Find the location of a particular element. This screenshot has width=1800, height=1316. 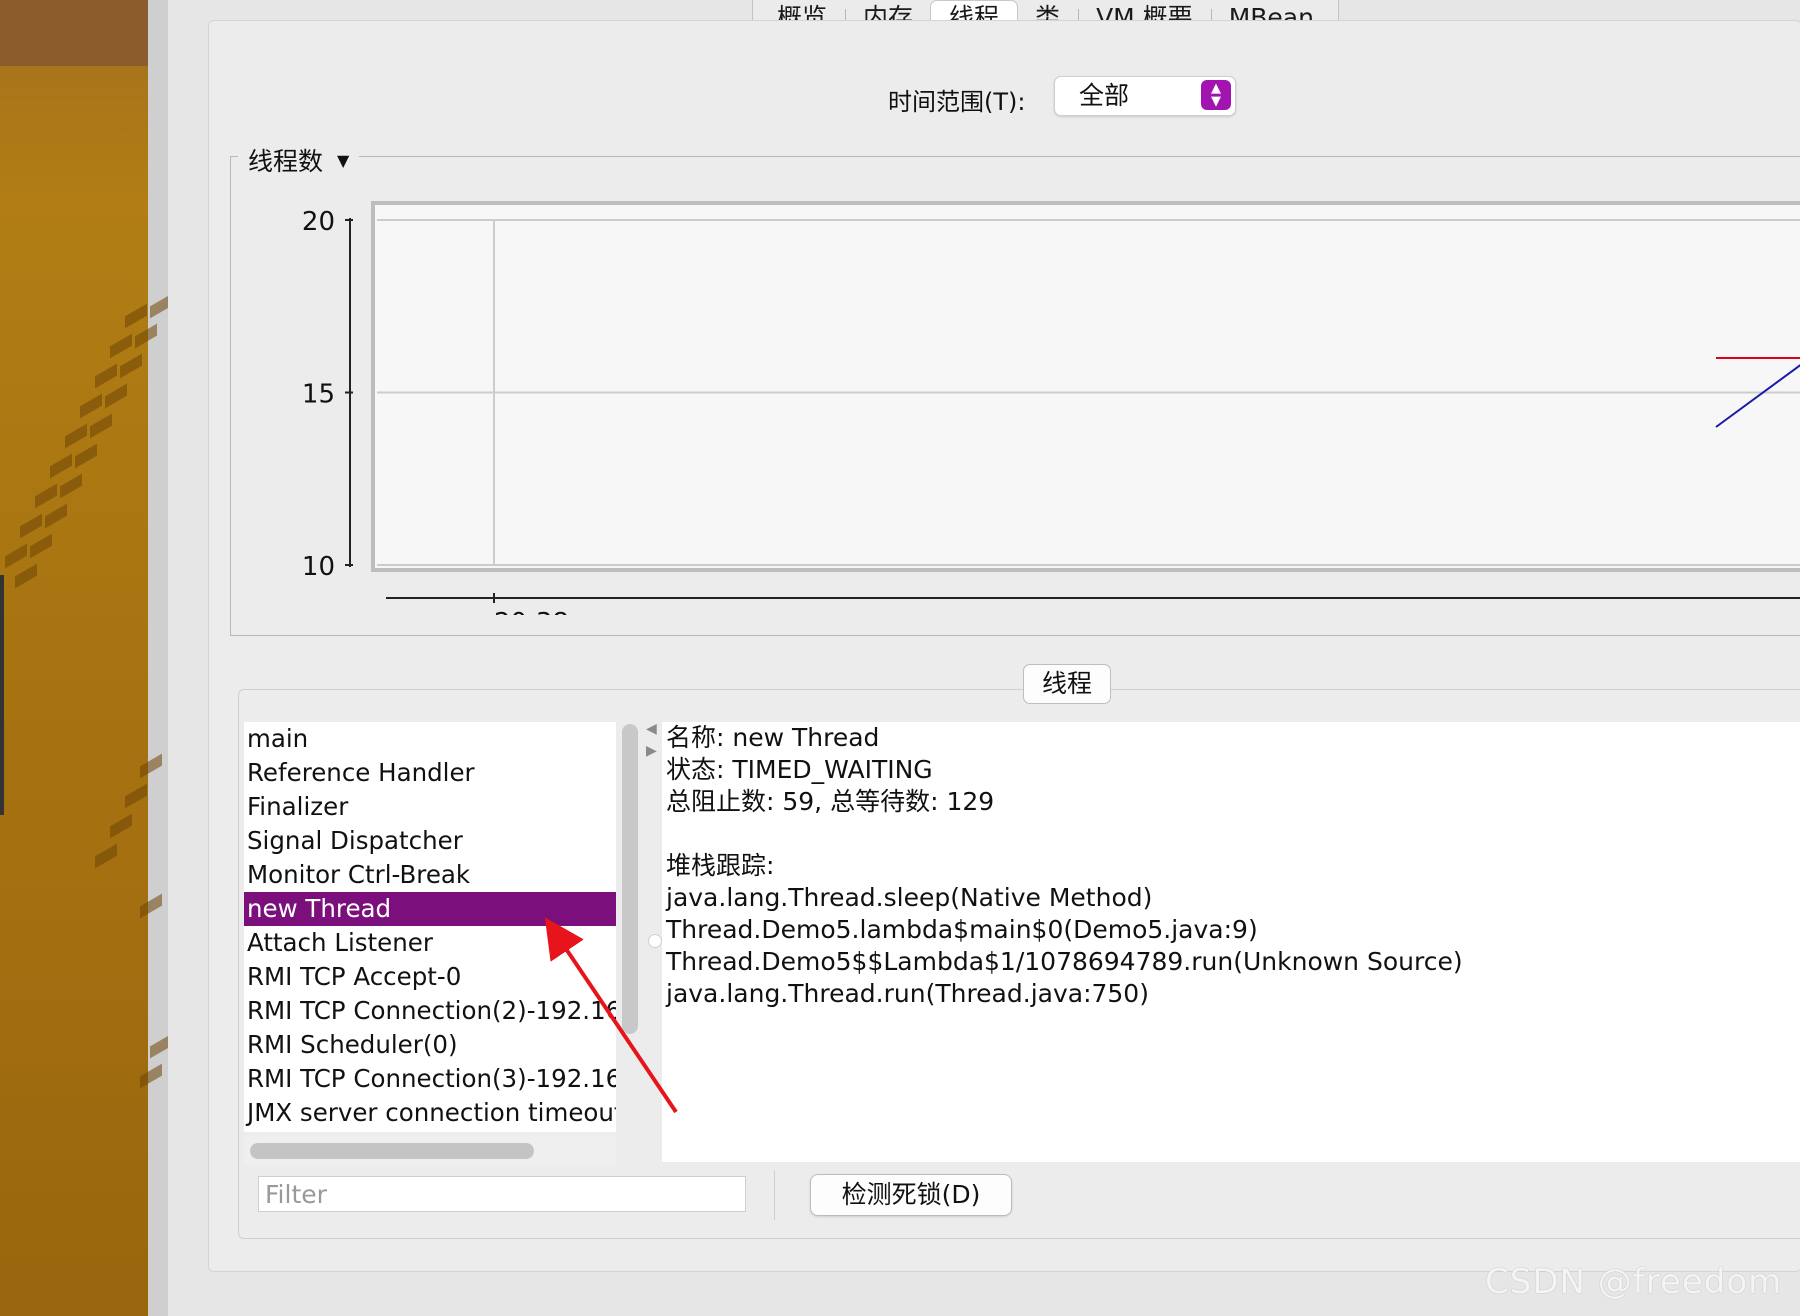

thread-list-horizontal-scrollbar is located at coordinates (392, 1151).